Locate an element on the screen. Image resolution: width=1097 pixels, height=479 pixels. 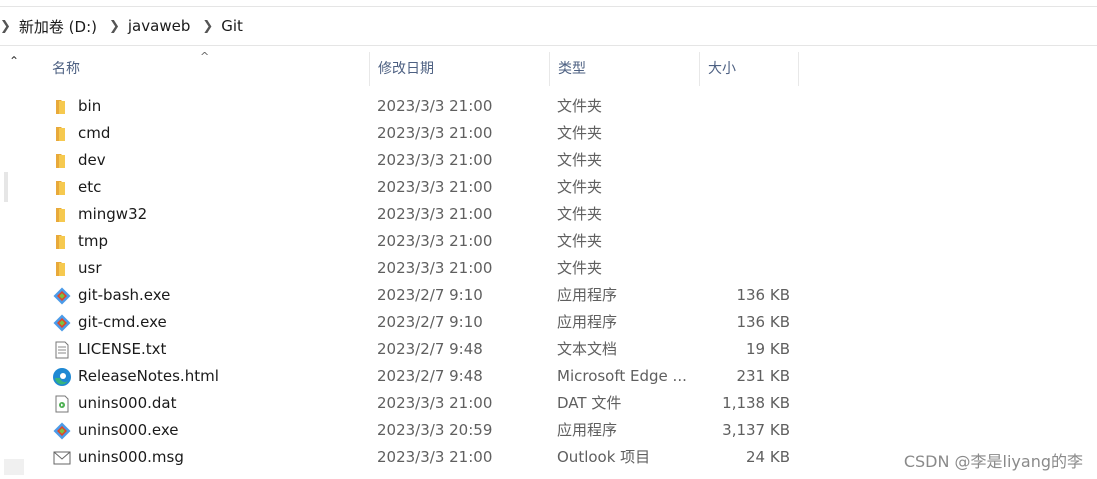
file-type: 文本文档 is located at coordinates (587, 349).